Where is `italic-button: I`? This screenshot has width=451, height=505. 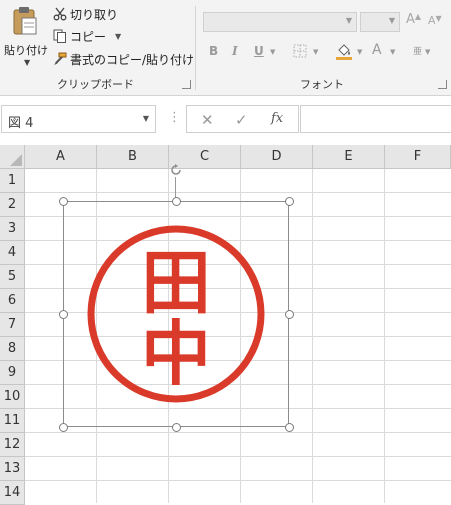 italic-button: I is located at coordinates (235, 51).